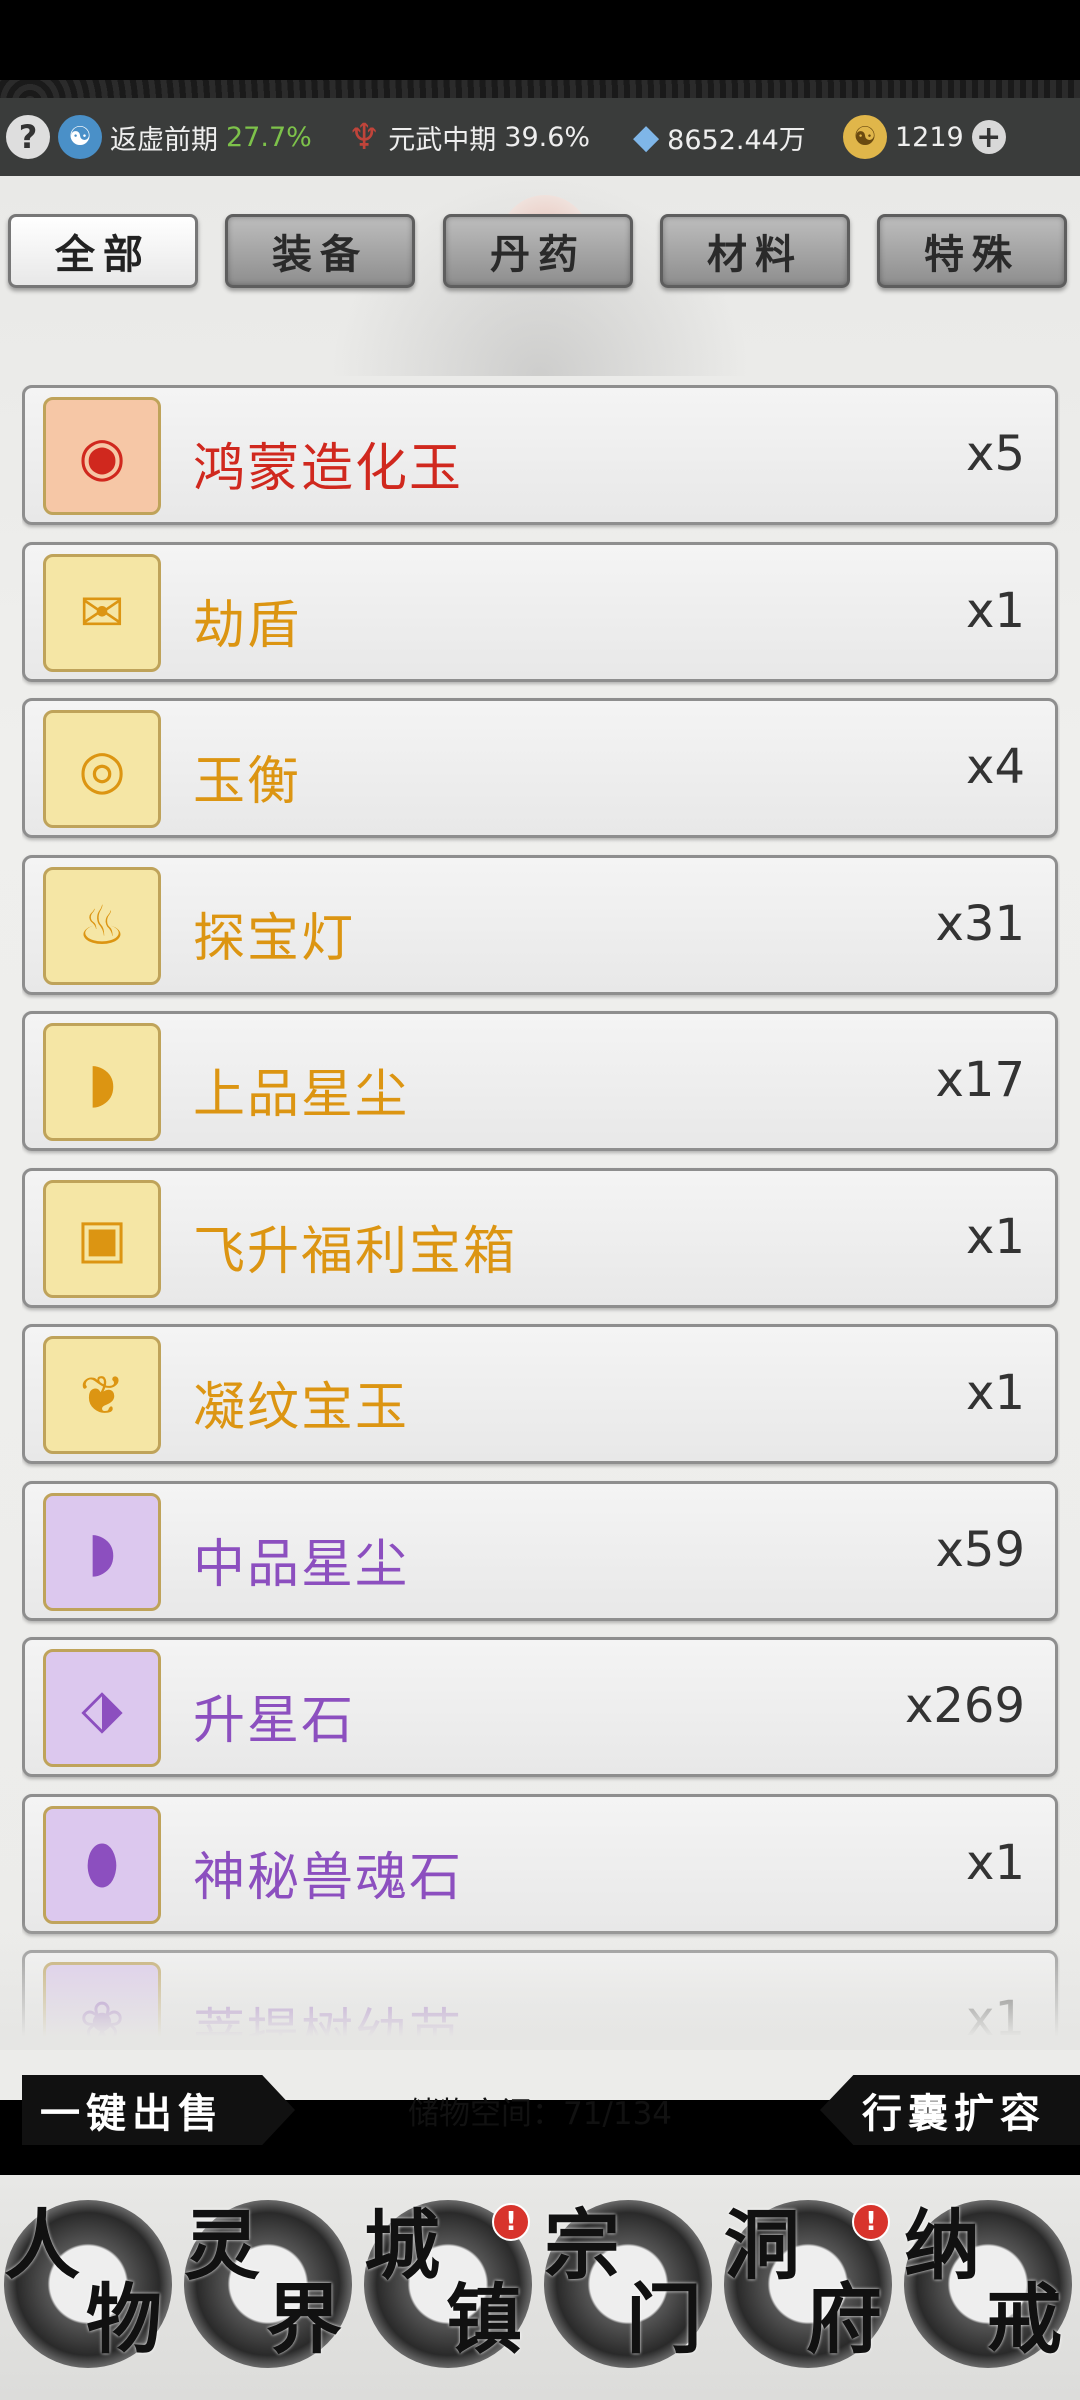 The image size is (1080, 2400). Describe the element at coordinates (102, 1238) in the screenshot. I see `treasure-chest-icon: ▣` at that location.